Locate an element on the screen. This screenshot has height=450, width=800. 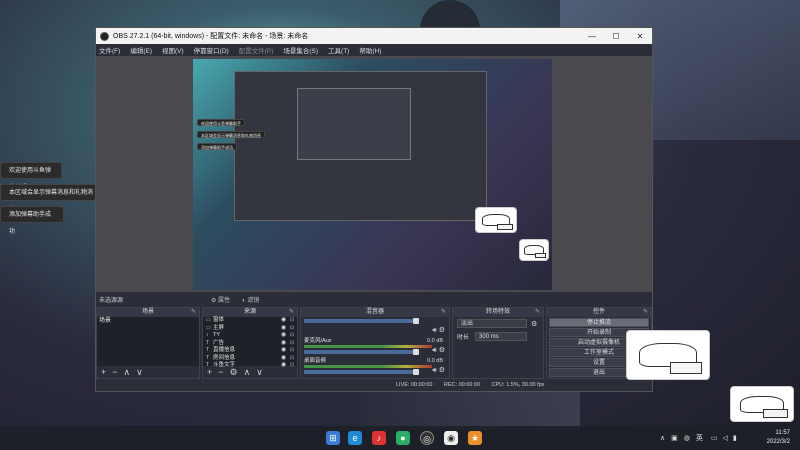
notification: 欢迎使用斗鱼弹幕助手 is located at coordinates (31, 176).